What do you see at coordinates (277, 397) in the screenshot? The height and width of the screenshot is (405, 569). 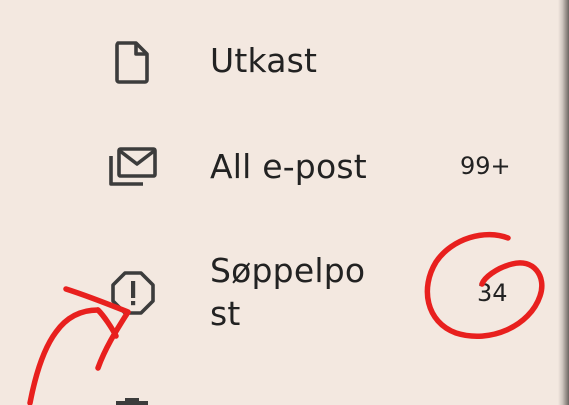 I see `sidebar-item-trash` at bounding box center [277, 397].